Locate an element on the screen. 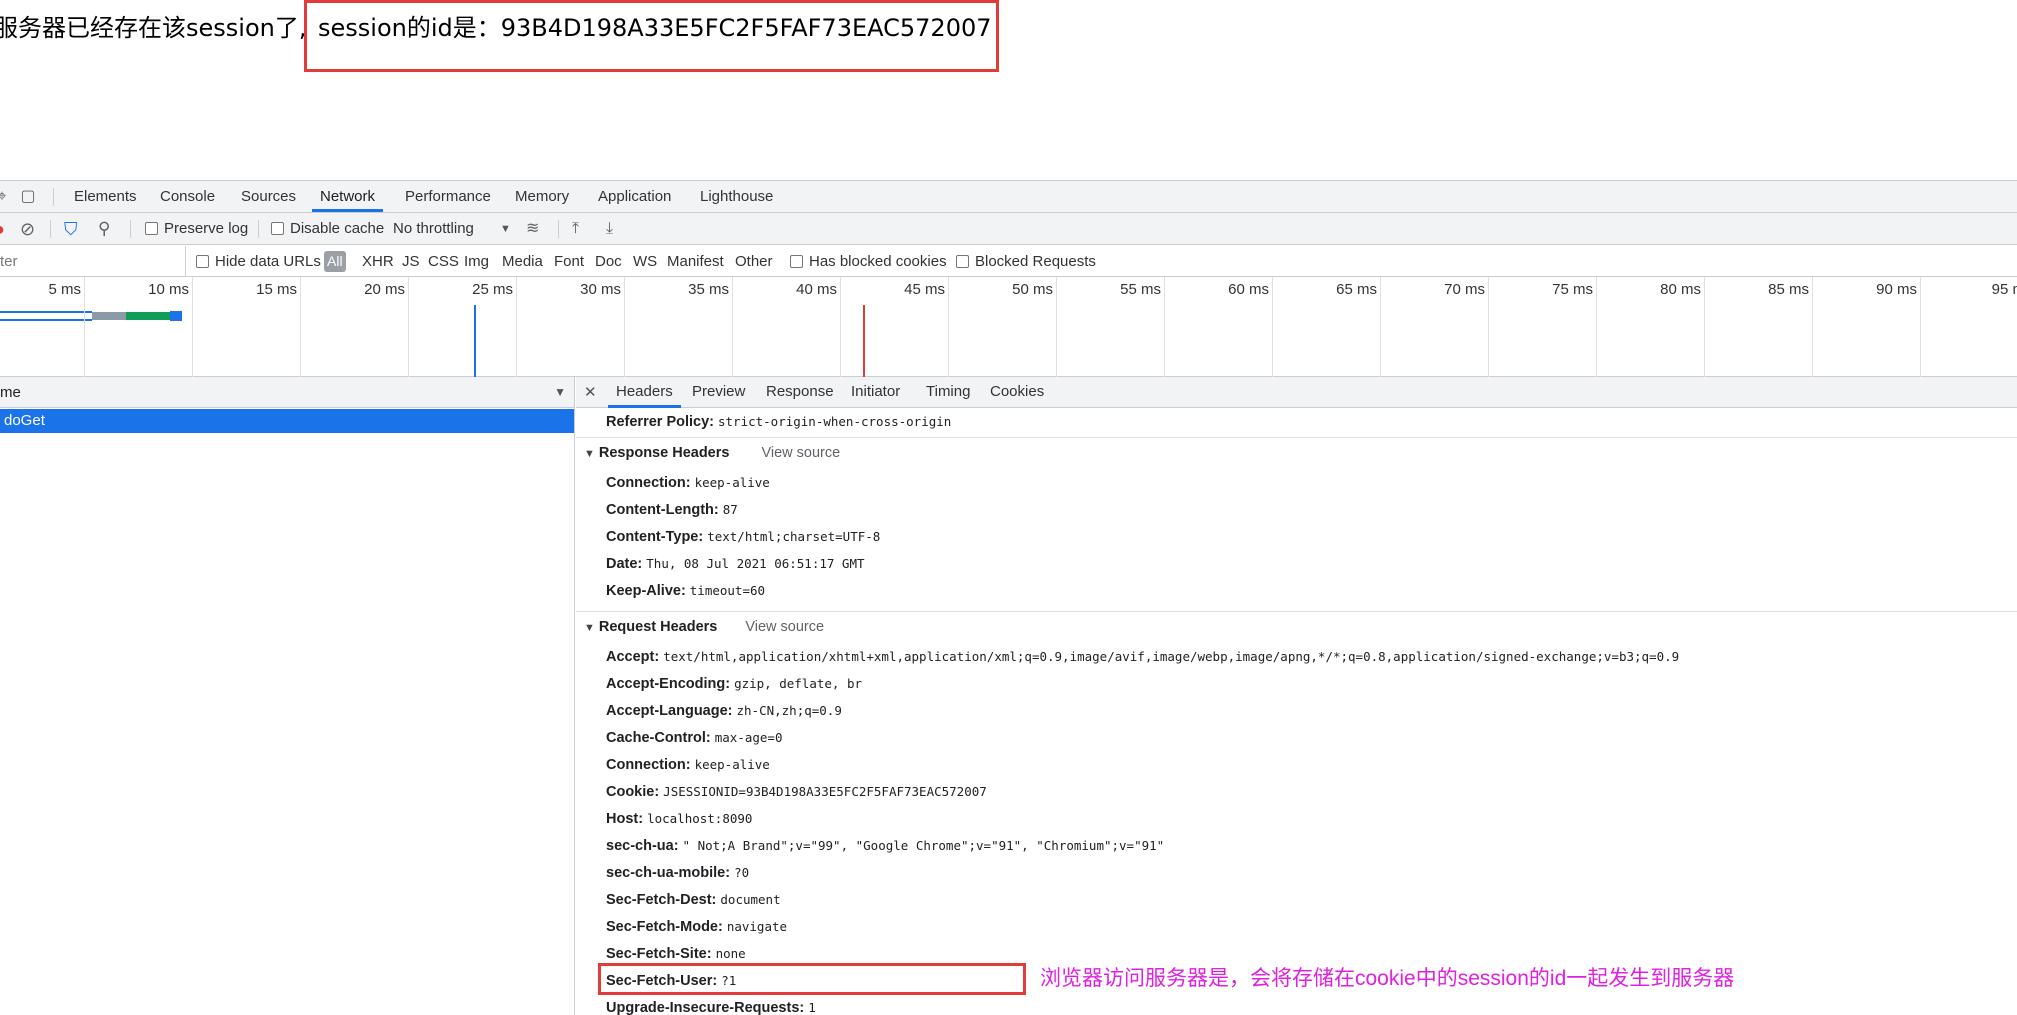 The image size is (2017, 1015). filter-type-doc: Doc is located at coordinates (608, 261).